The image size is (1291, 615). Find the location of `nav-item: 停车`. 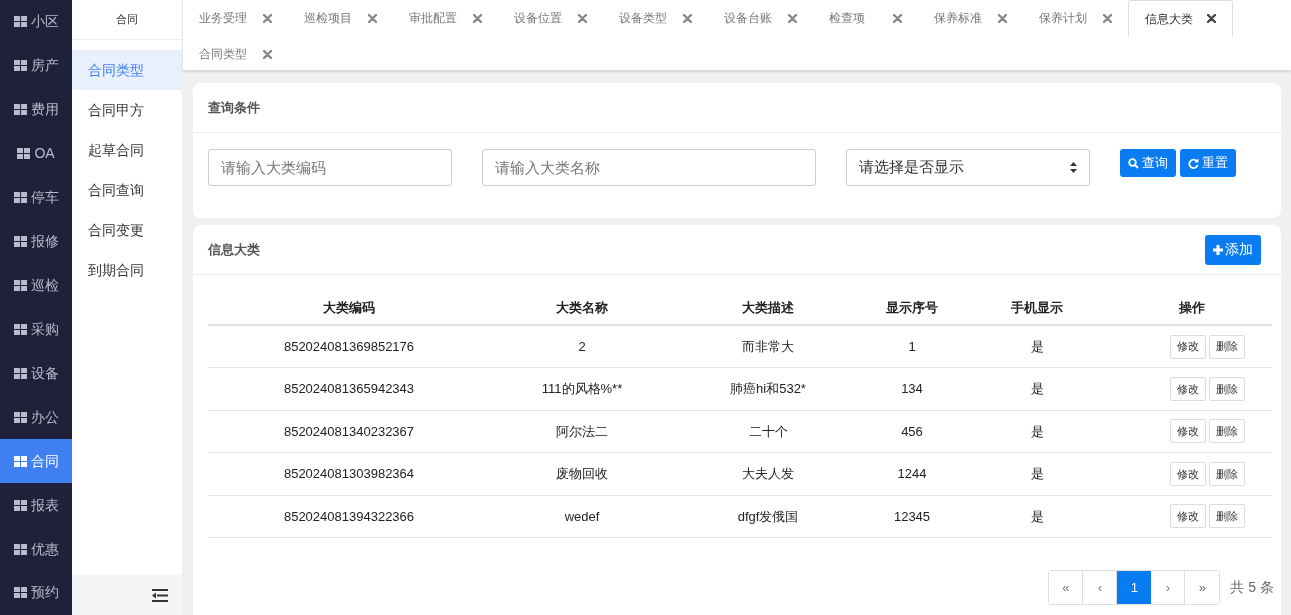

nav-item: 停车 is located at coordinates (36, 197).